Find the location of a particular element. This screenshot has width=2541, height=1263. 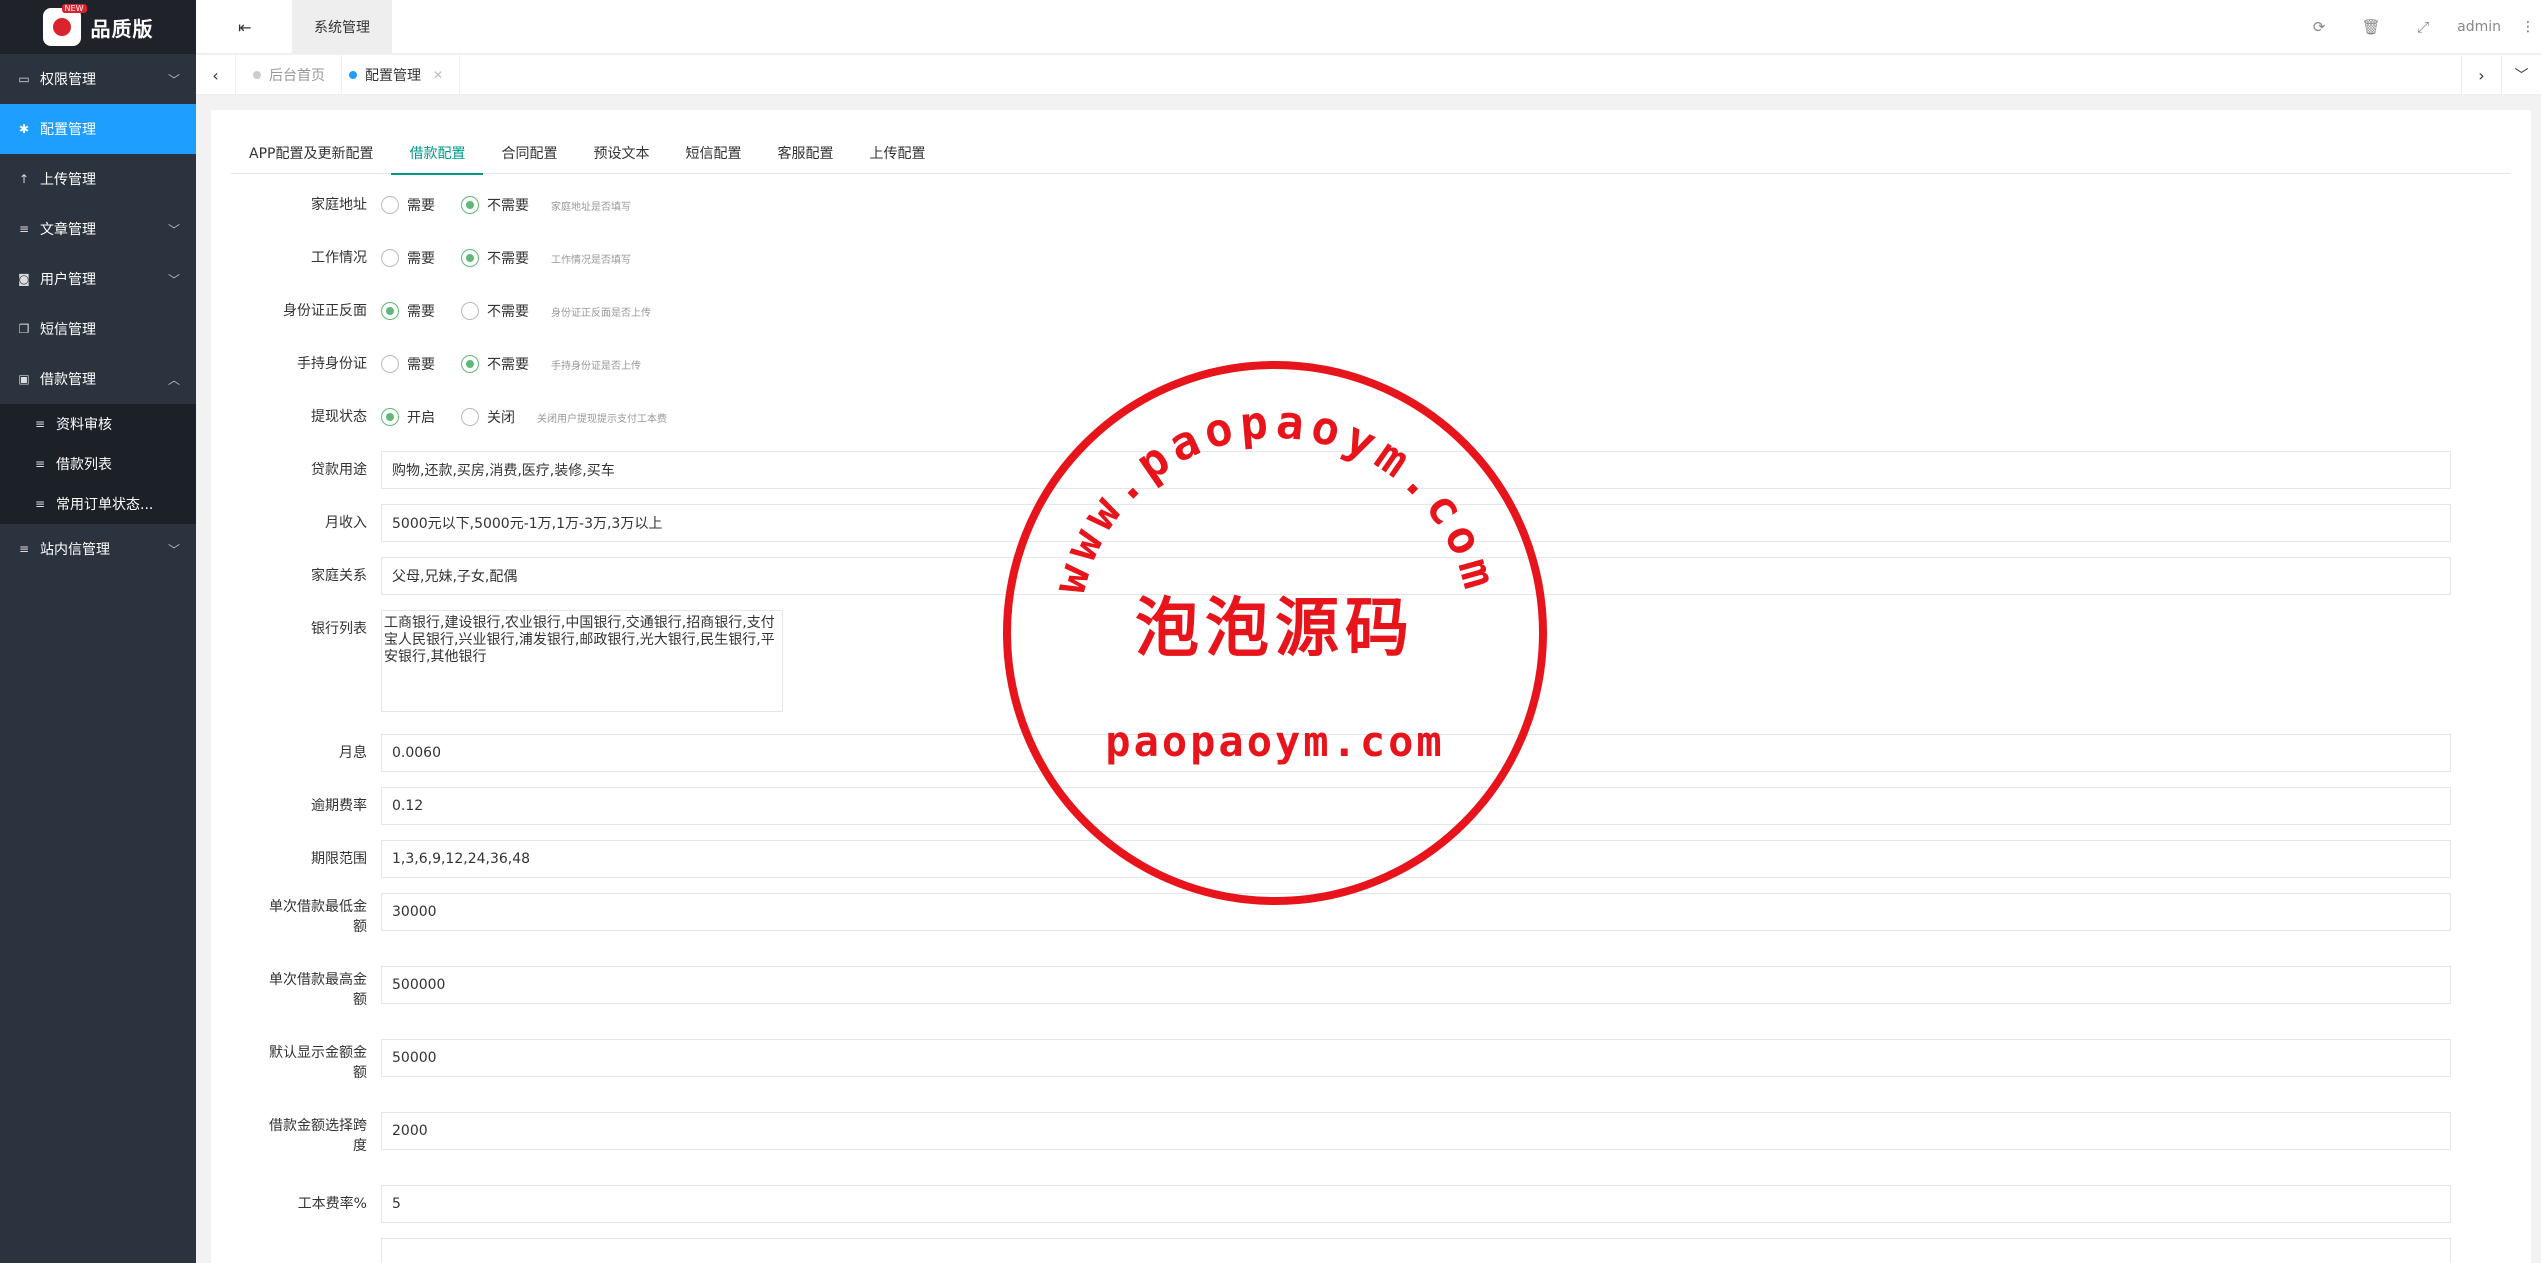

menu-toggle-icon: ⇤ is located at coordinates (244, 27).